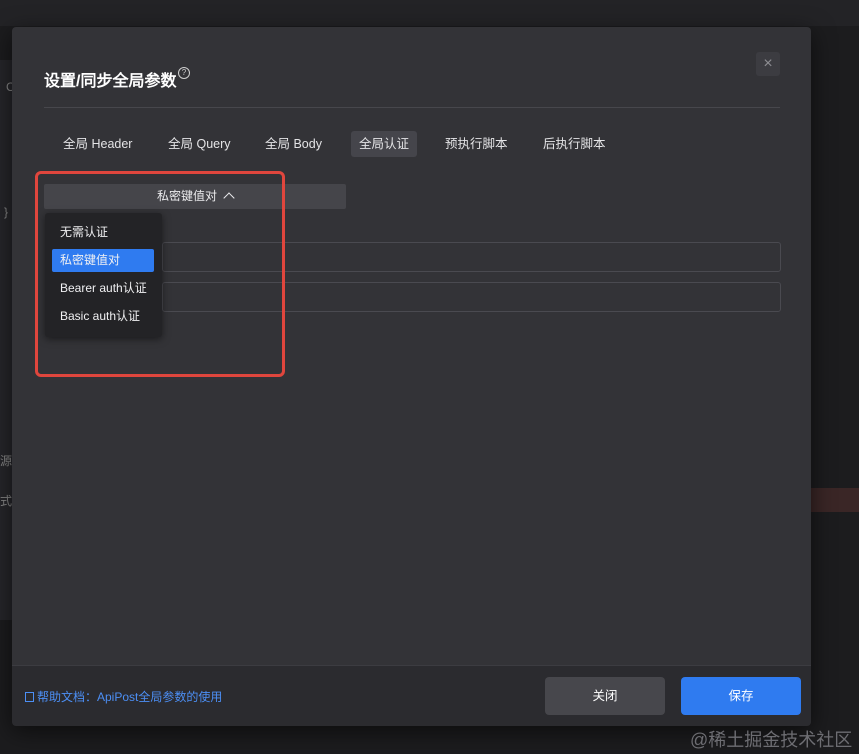  Describe the element at coordinates (6, 340) in the screenshot. I see `background-left-panel` at that location.